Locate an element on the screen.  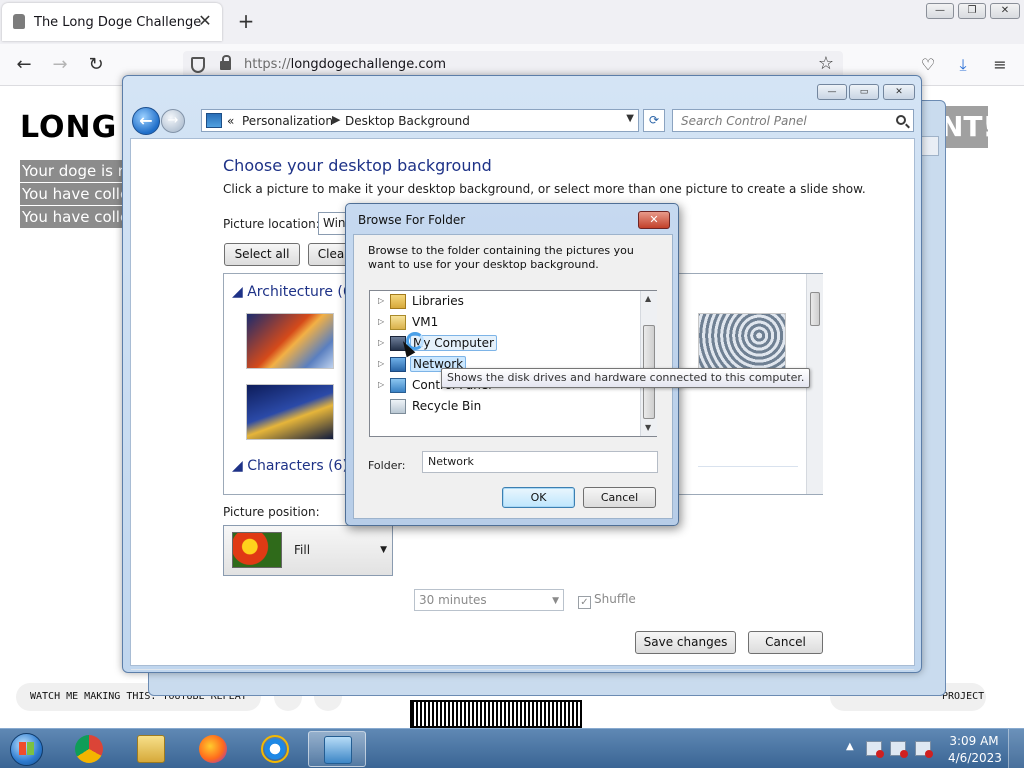
footer-divider is located at coordinates (522, 669).